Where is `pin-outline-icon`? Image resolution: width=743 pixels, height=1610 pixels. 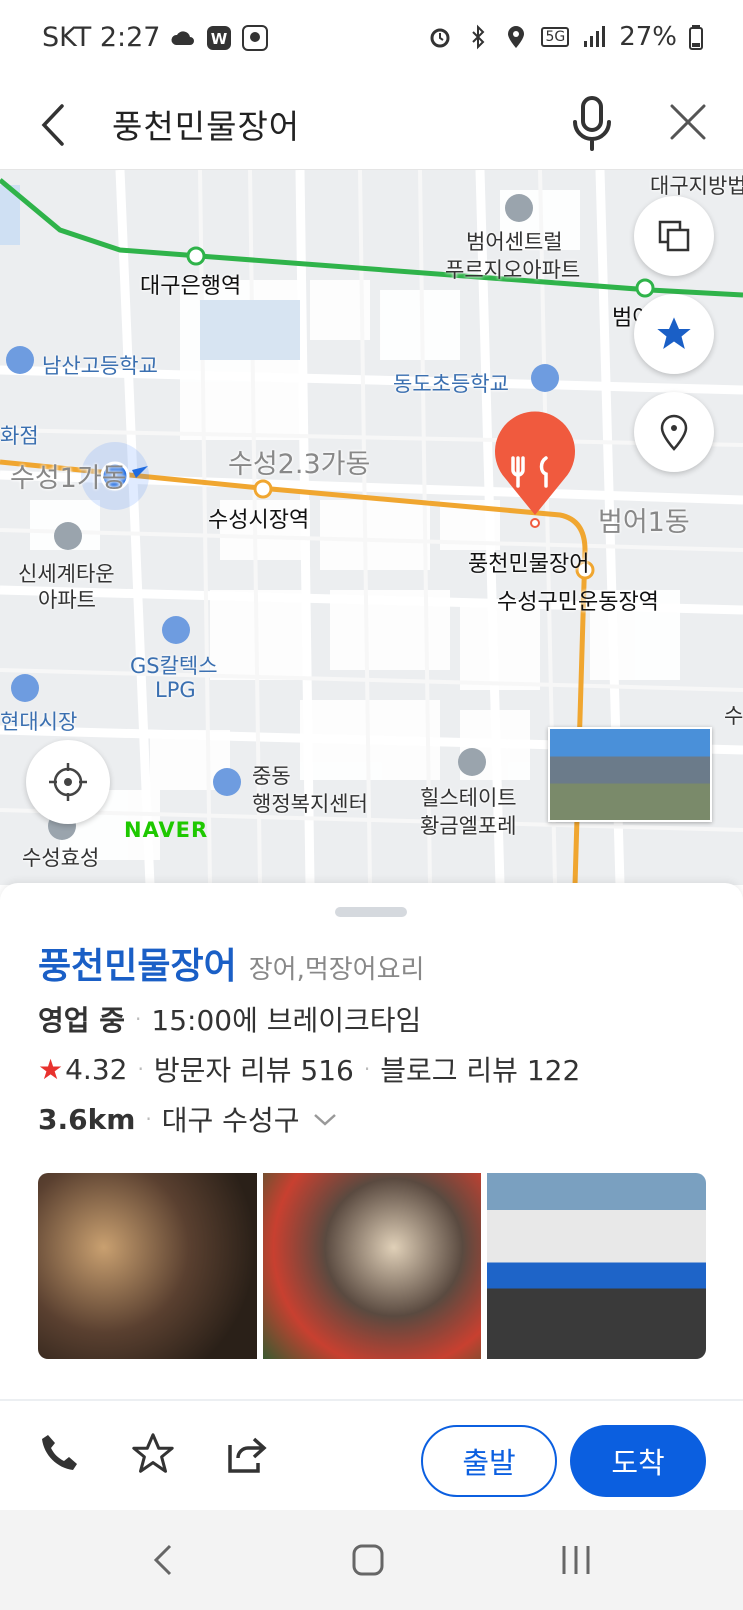 pin-outline-icon is located at coordinates (674, 432).